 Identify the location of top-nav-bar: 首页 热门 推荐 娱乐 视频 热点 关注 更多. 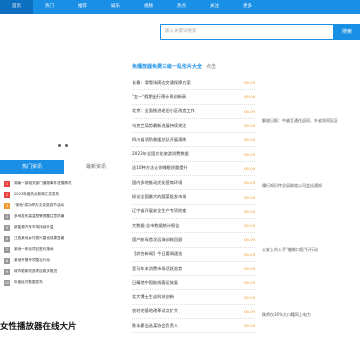
(180, 7).